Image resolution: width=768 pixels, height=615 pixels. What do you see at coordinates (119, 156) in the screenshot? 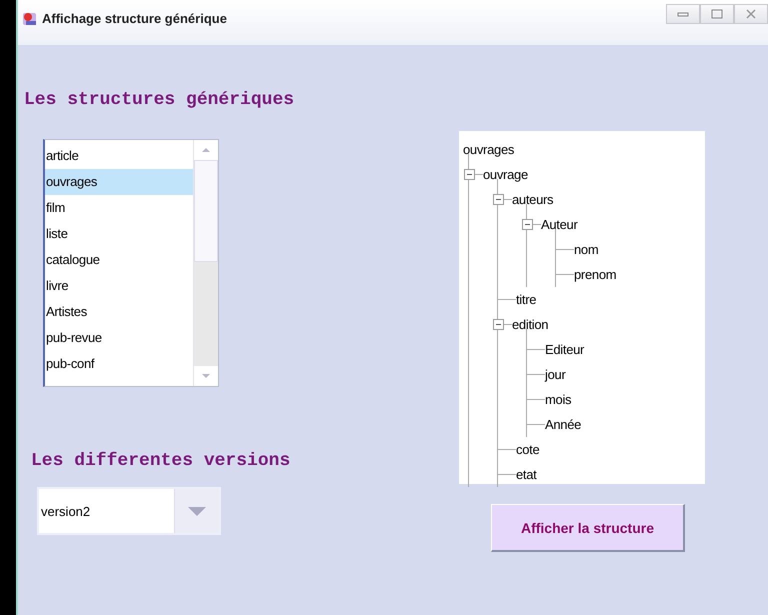
I see `list-item: article` at bounding box center [119, 156].